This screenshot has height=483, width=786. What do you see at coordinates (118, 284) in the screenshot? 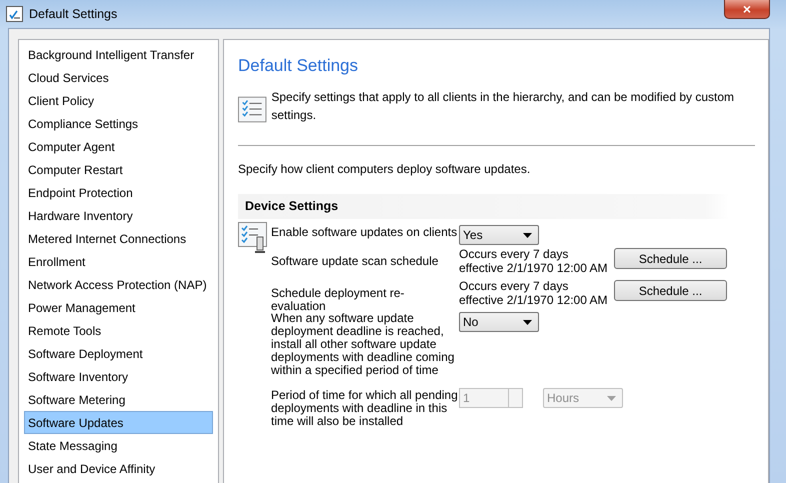
I see `sidebar-item: Network Access Protection (NAP)` at bounding box center [118, 284].